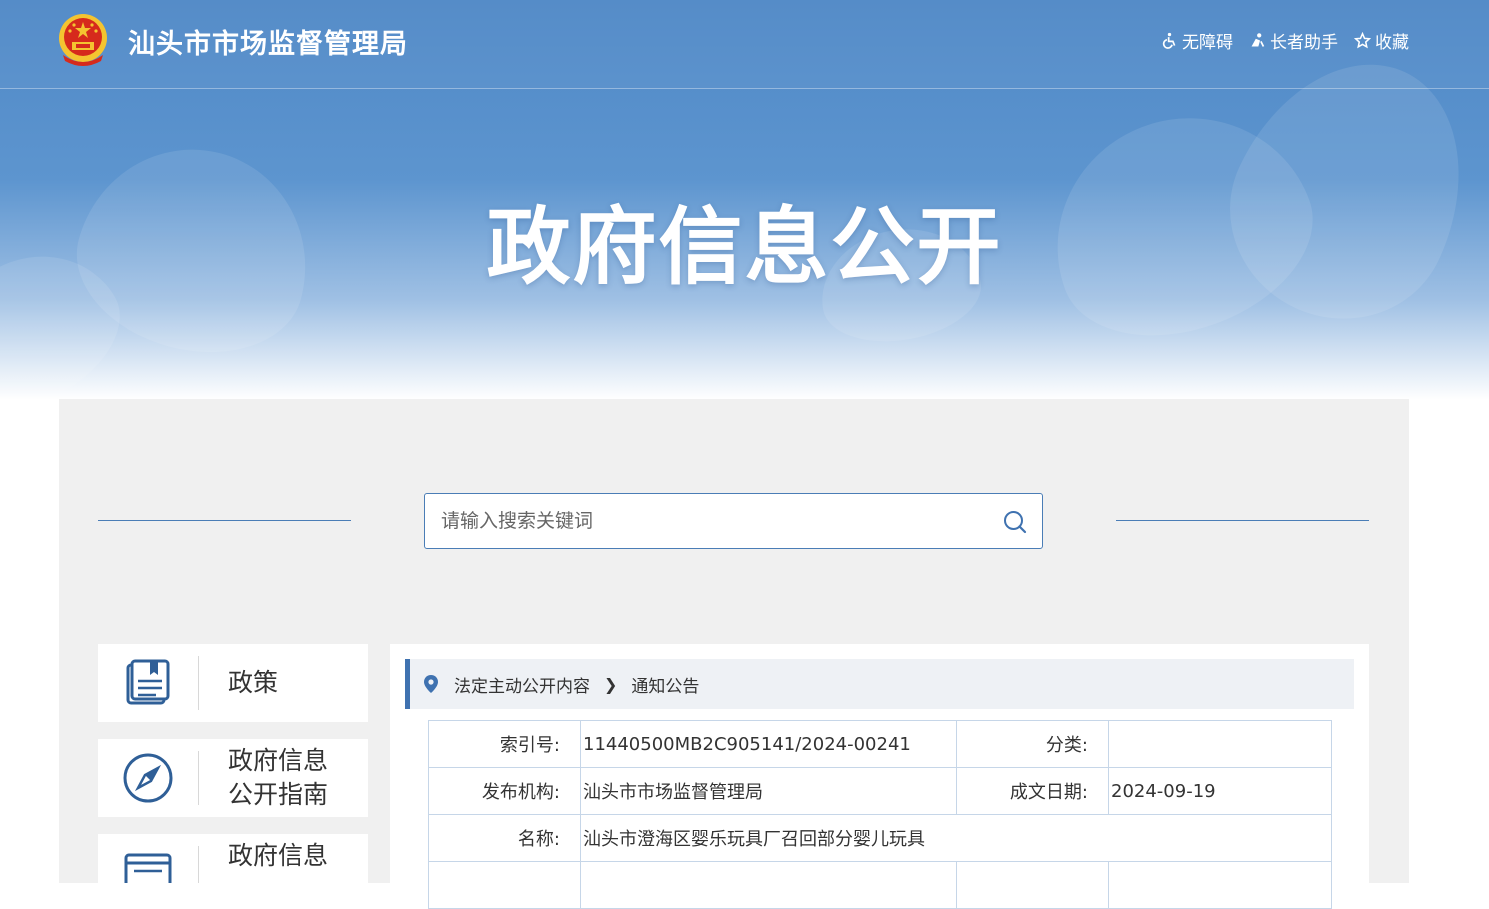  Describe the element at coordinates (1032, 744) in the screenshot. I see `category-label: 分类:` at that location.